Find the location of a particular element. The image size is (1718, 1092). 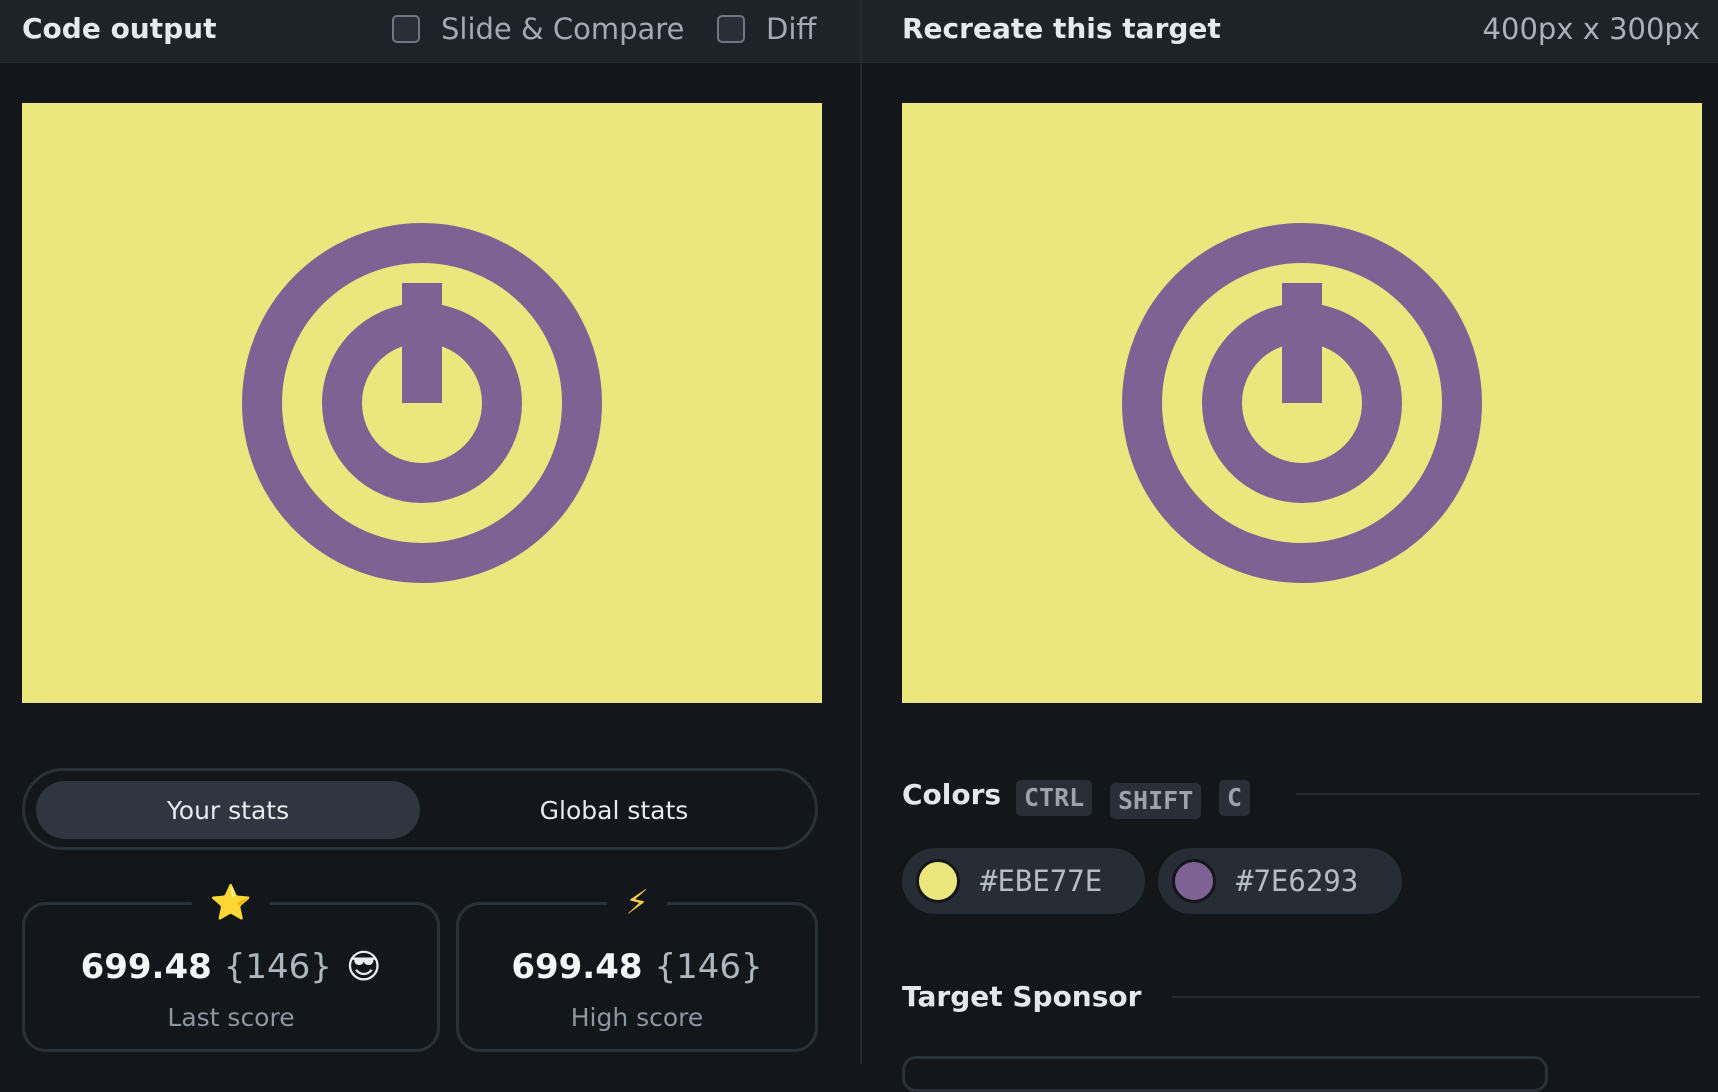

target-header: Recreate this target 400px x 300px is located at coordinates (1290, 31).